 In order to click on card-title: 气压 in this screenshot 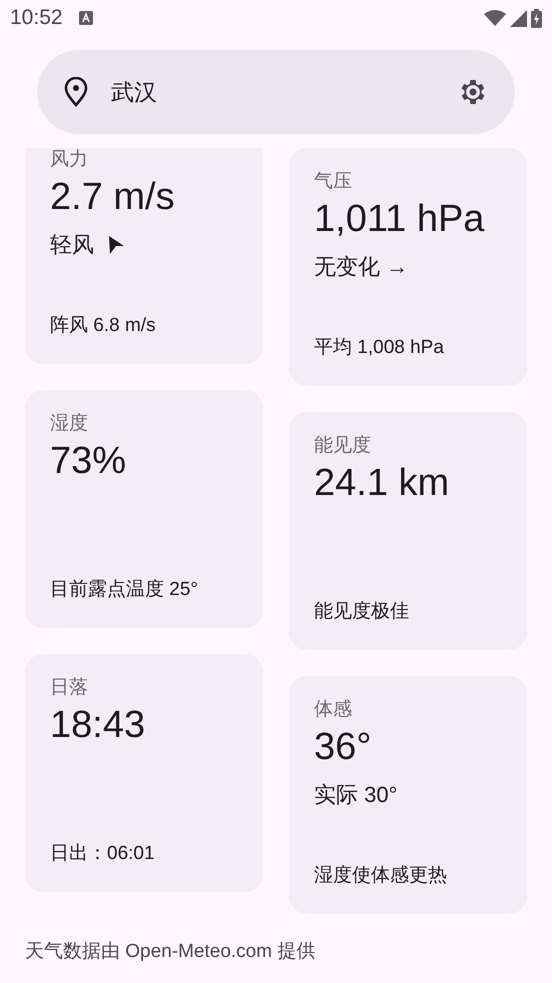, I will do `click(333, 182)`.